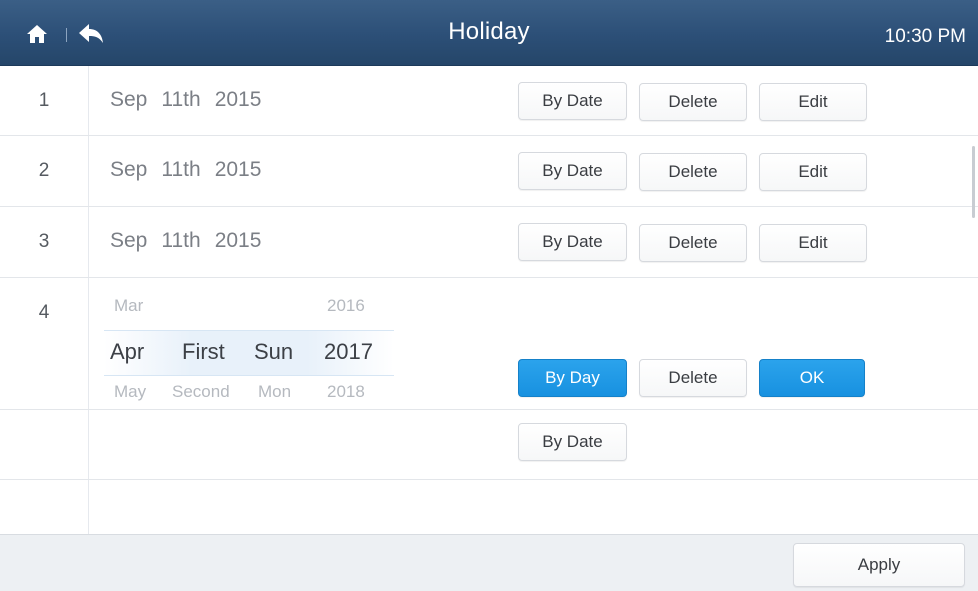 The width and height of the screenshot is (978, 591). Describe the element at coordinates (44, 312) in the screenshot. I see `row-number: 4` at that location.